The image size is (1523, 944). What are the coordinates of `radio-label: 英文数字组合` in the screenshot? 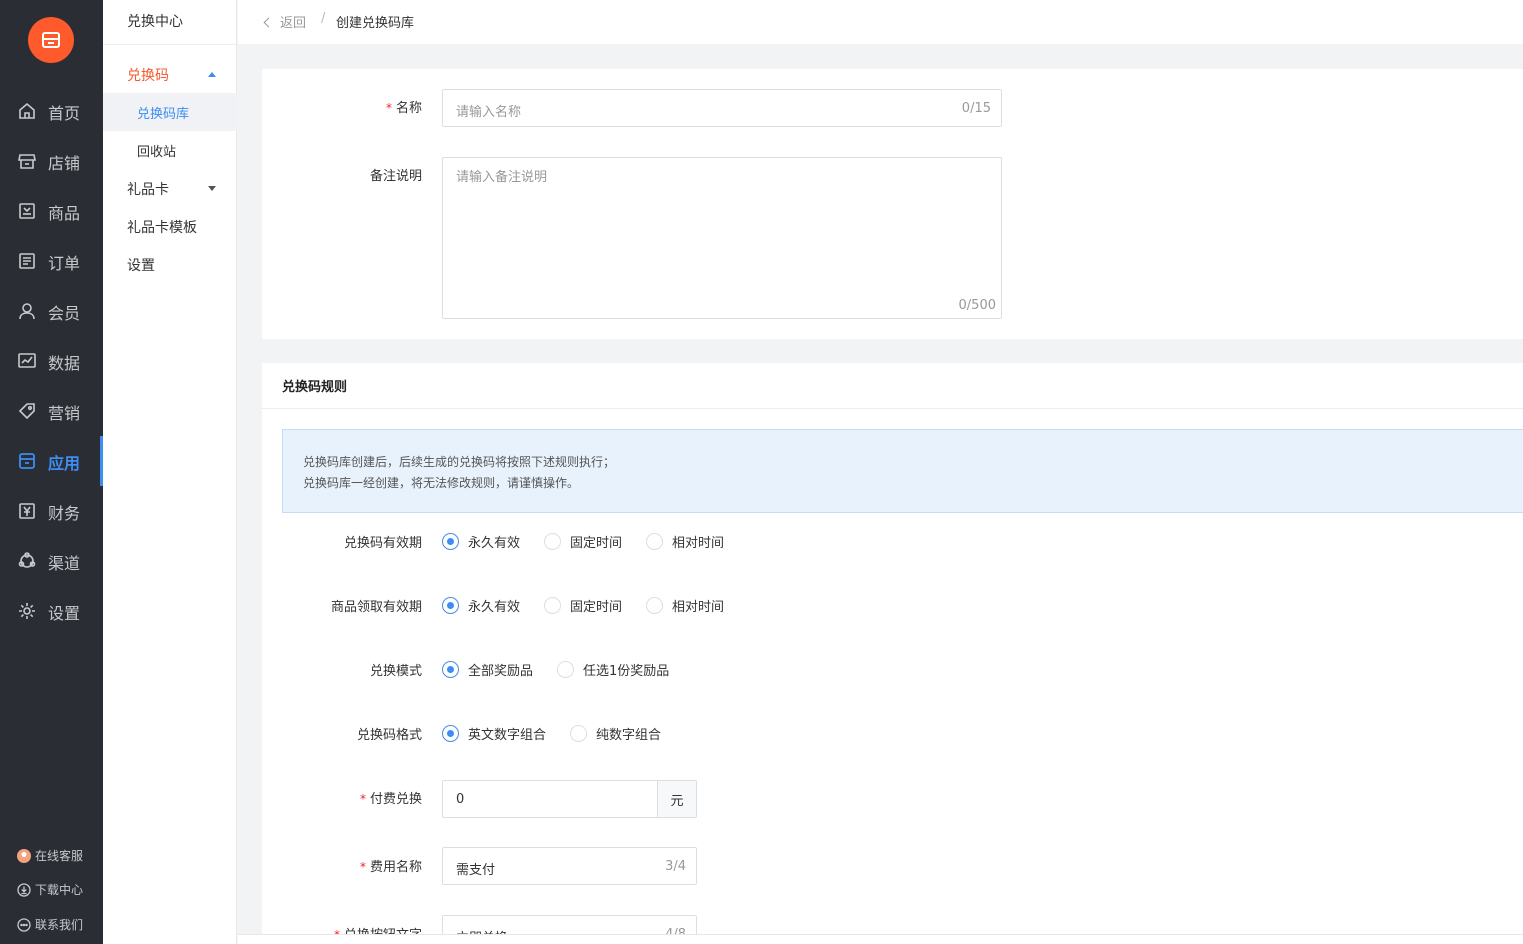 It's located at (507, 735).